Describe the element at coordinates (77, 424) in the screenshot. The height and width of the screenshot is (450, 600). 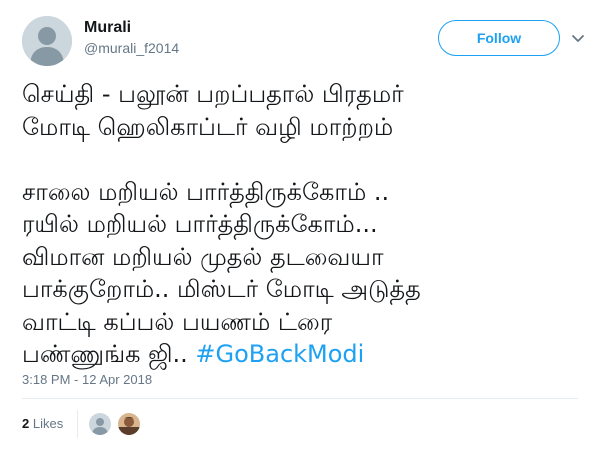
I see `stat-separator` at that location.